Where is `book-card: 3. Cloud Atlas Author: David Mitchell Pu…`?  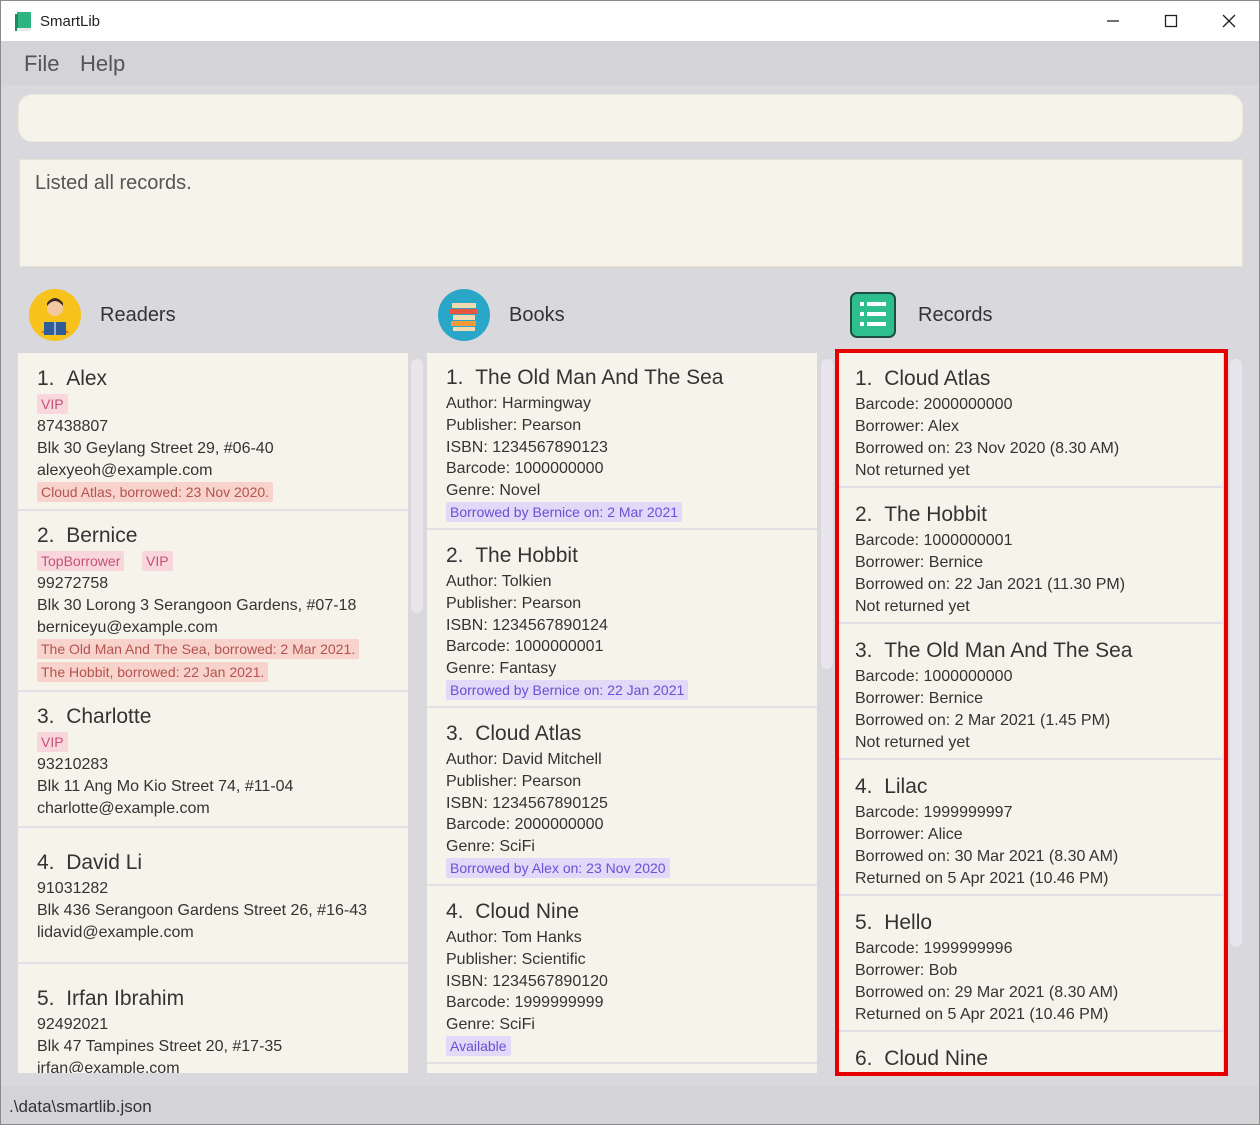 book-card: 3. Cloud Atlas Author: David Mitchell Pu… is located at coordinates (622, 797).